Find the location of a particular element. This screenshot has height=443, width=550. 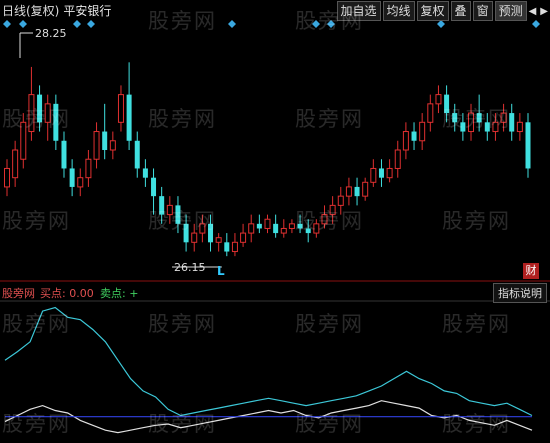

arrow-right-icon: ▶ is located at coordinates (544, 11).